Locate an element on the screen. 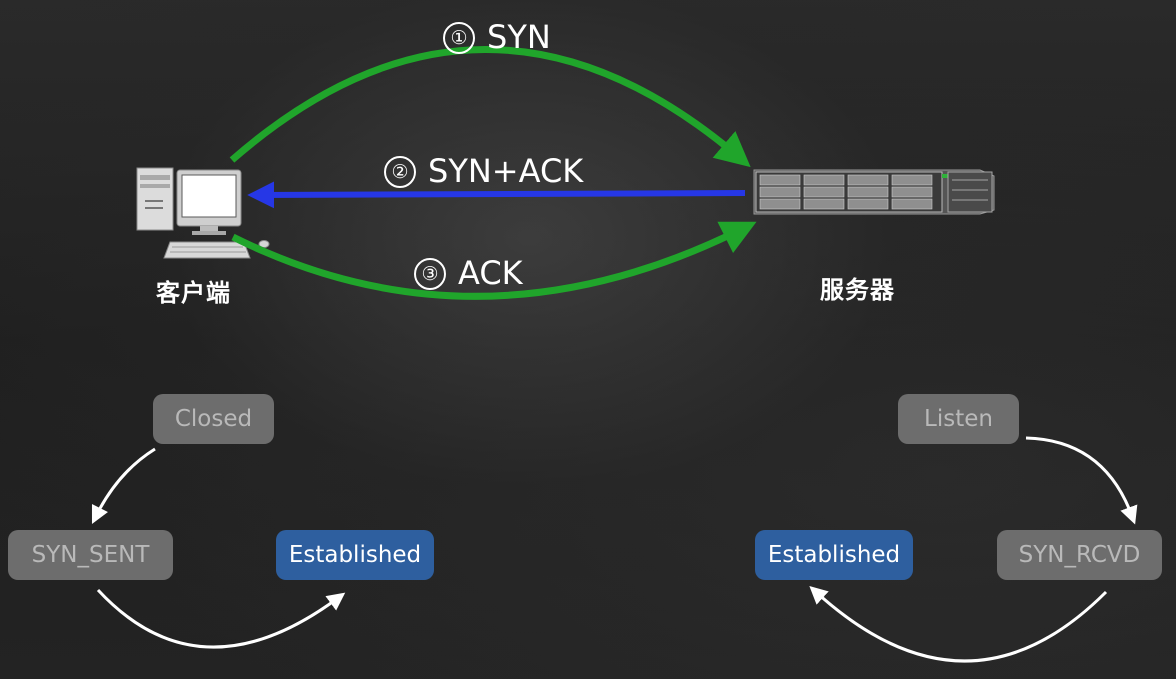  server-state-syn-rcvd: SYN_RCVD is located at coordinates (1079, 555).